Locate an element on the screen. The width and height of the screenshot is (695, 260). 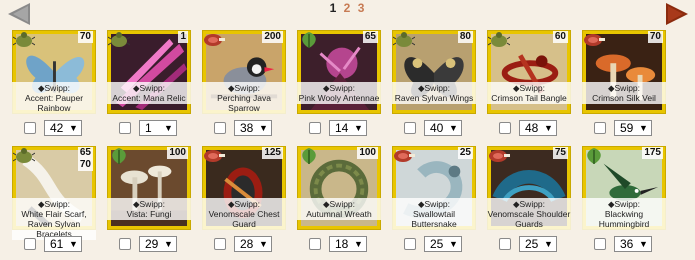
item-quantity-select: 61 ▼ is located at coordinates (63, 244).